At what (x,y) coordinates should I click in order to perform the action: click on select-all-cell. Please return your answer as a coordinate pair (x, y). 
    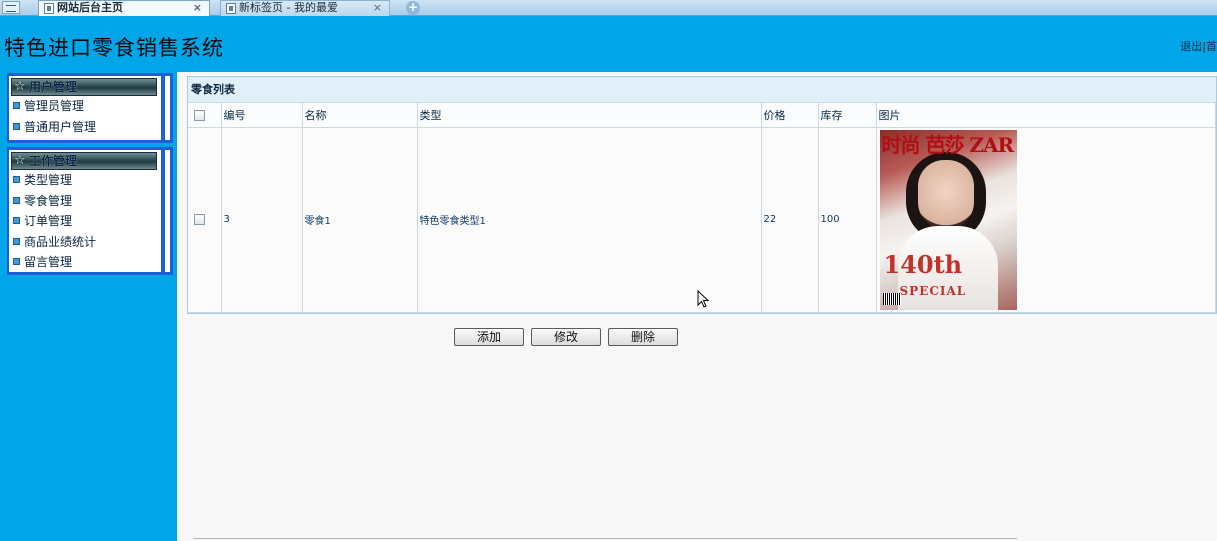
    Looking at the image, I should click on (205, 115).